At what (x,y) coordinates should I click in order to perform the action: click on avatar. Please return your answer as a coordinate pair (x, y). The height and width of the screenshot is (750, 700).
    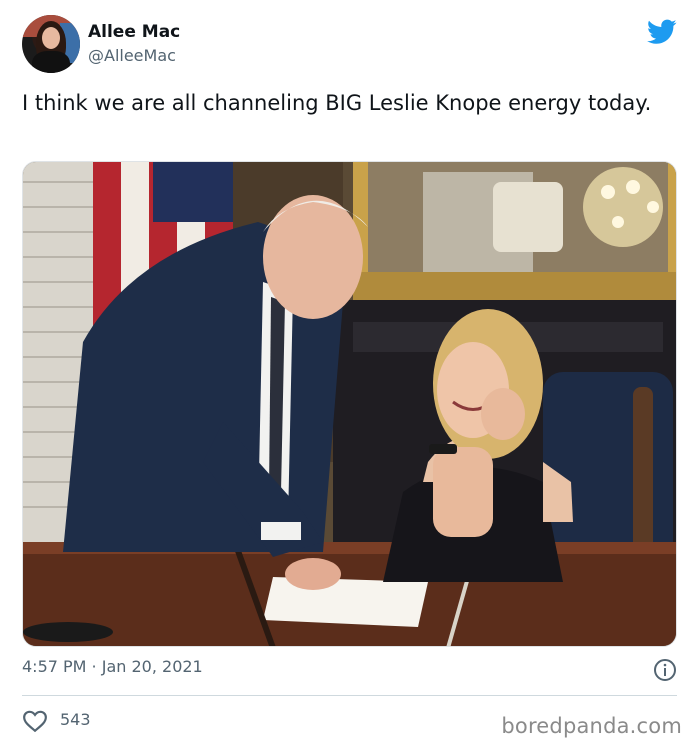
    Looking at the image, I should click on (51, 44).